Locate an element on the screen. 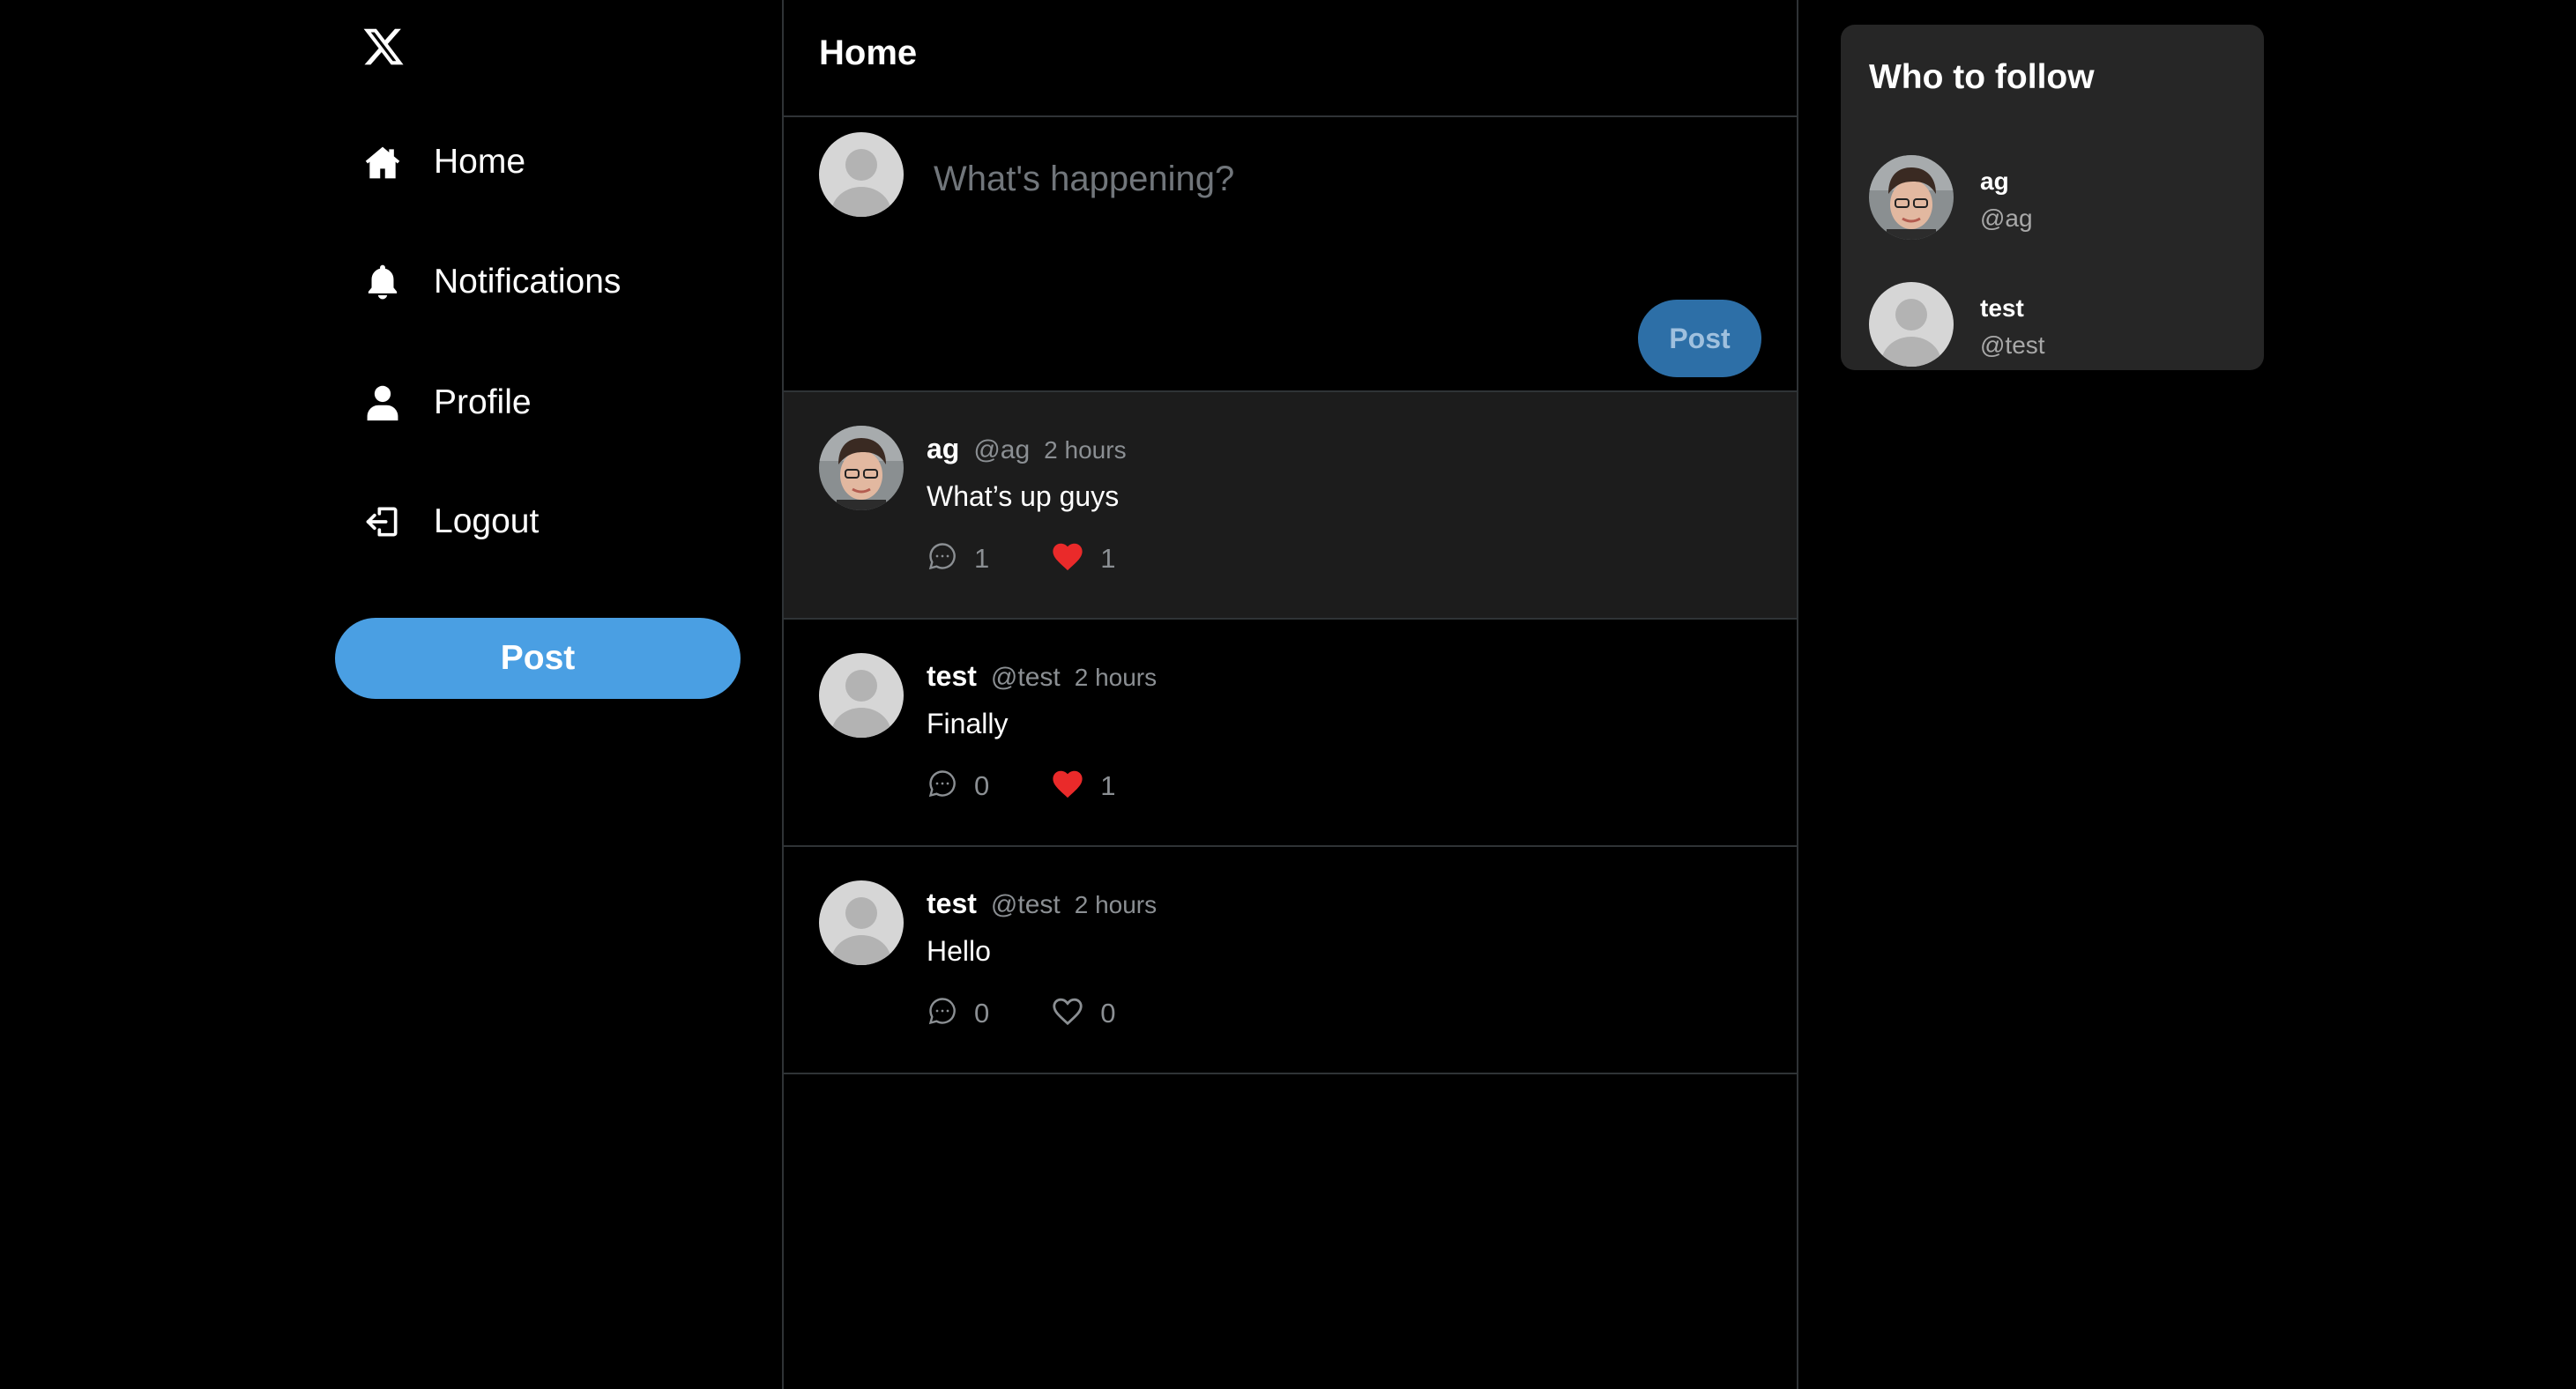 This screenshot has width=2576, height=1389. follow-handle: @test is located at coordinates (2012, 345).